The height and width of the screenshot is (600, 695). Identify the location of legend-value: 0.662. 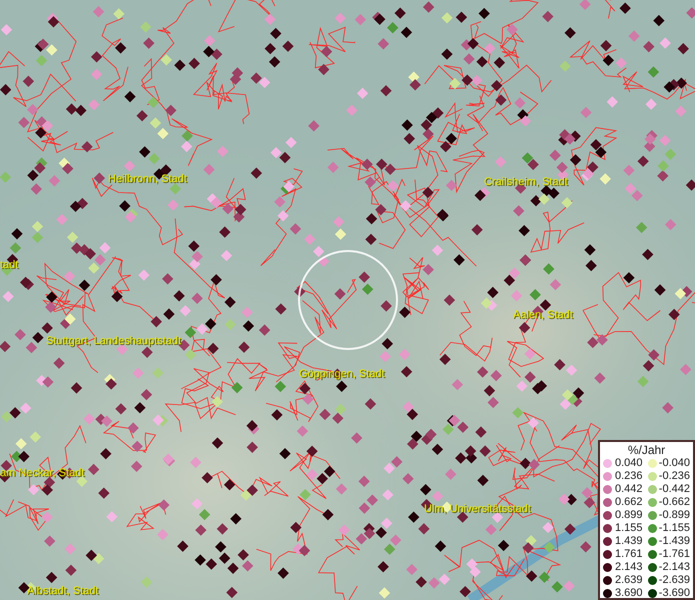
(629, 502).